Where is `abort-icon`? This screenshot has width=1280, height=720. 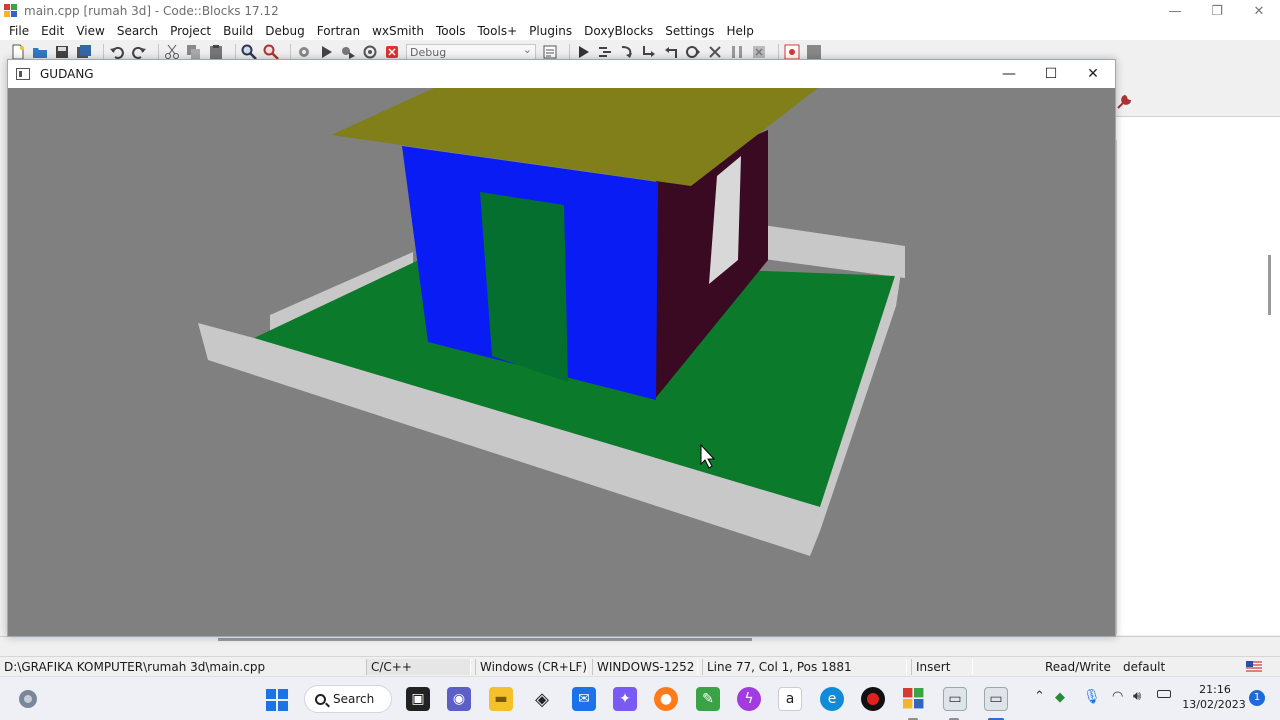 abort-icon is located at coordinates (392, 52).